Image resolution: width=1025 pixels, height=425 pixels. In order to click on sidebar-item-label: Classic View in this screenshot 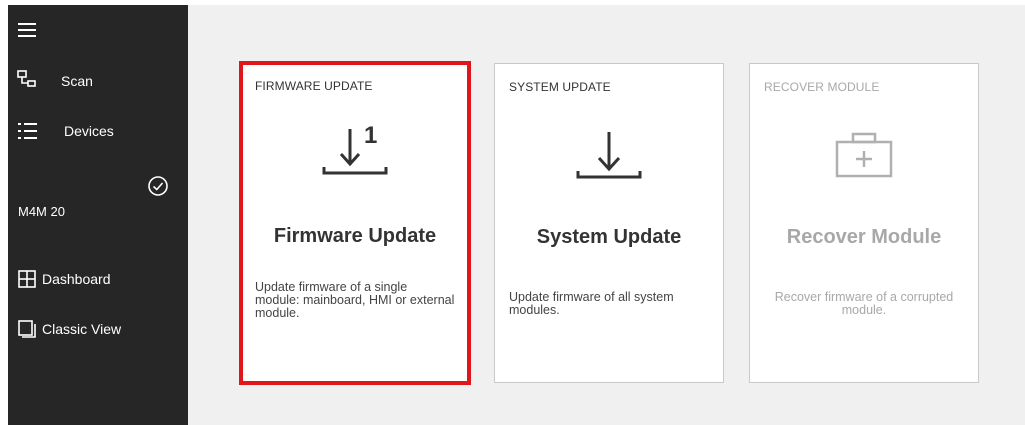, I will do `click(82, 329)`.